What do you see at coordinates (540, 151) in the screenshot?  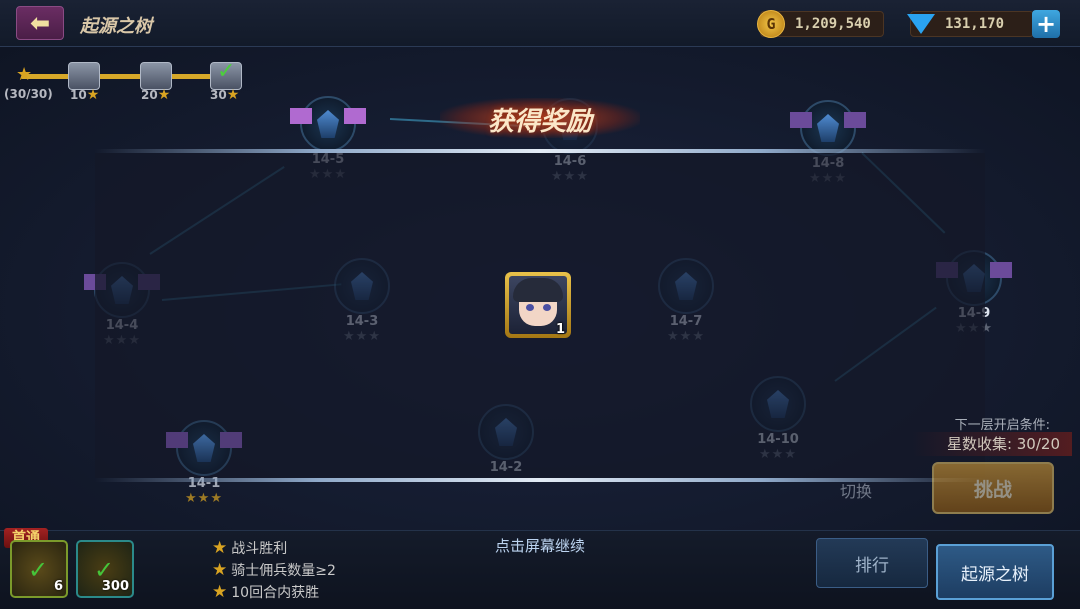 I see `overlay-divider-top` at bounding box center [540, 151].